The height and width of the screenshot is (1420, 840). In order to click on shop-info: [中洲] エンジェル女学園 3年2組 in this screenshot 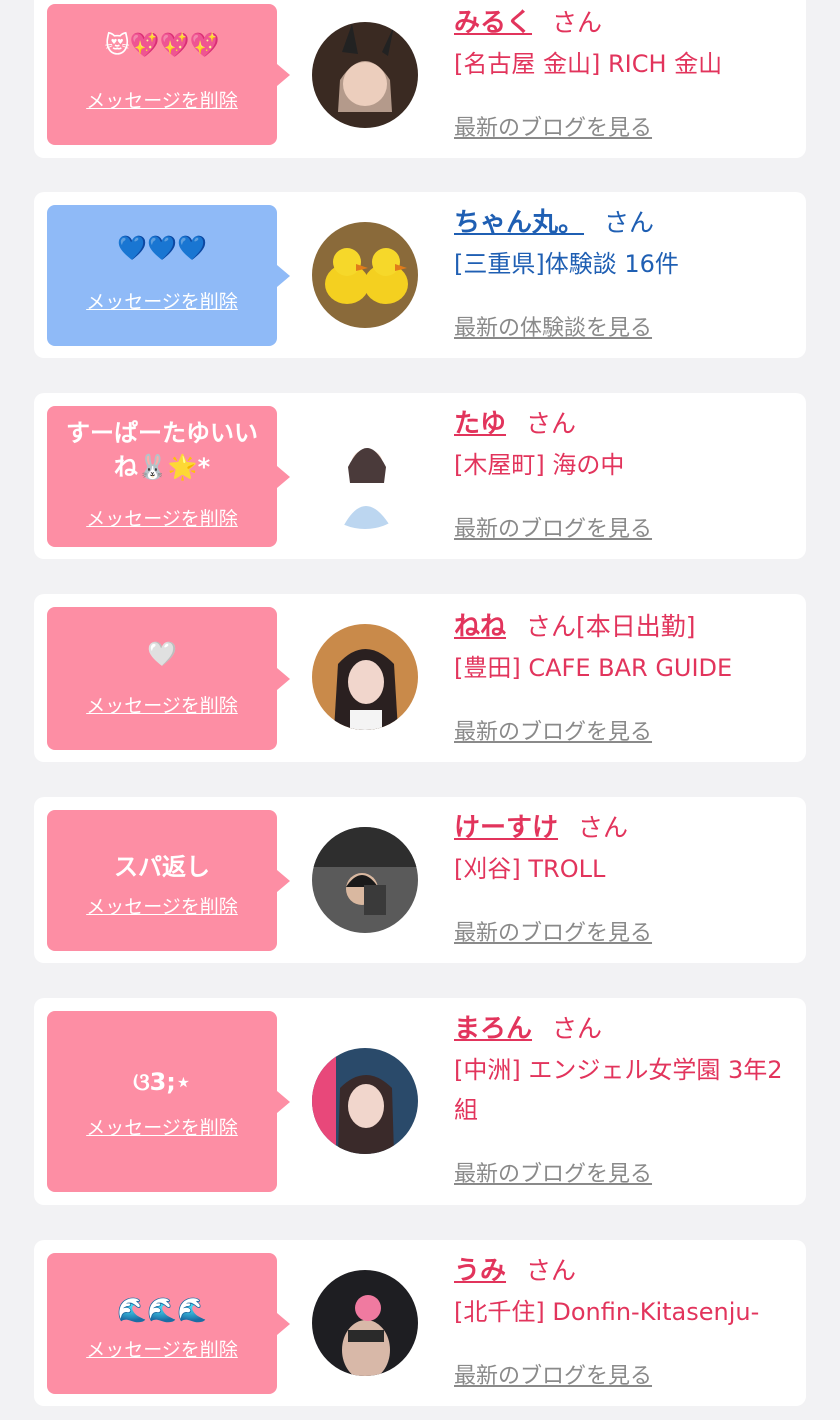, I will do `click(618, 1090)`.